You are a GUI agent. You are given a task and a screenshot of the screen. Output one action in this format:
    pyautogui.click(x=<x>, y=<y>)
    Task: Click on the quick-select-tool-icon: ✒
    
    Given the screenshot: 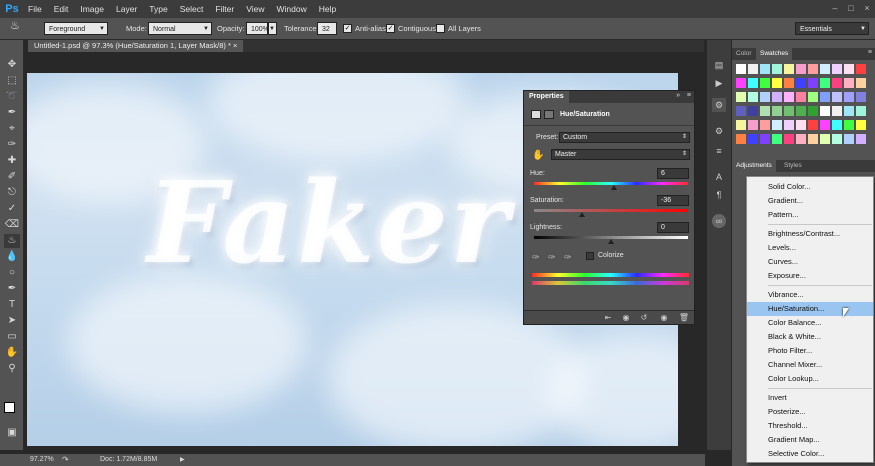 What is the action you would take?
    pyautogui.click(x=12, y=113)
    